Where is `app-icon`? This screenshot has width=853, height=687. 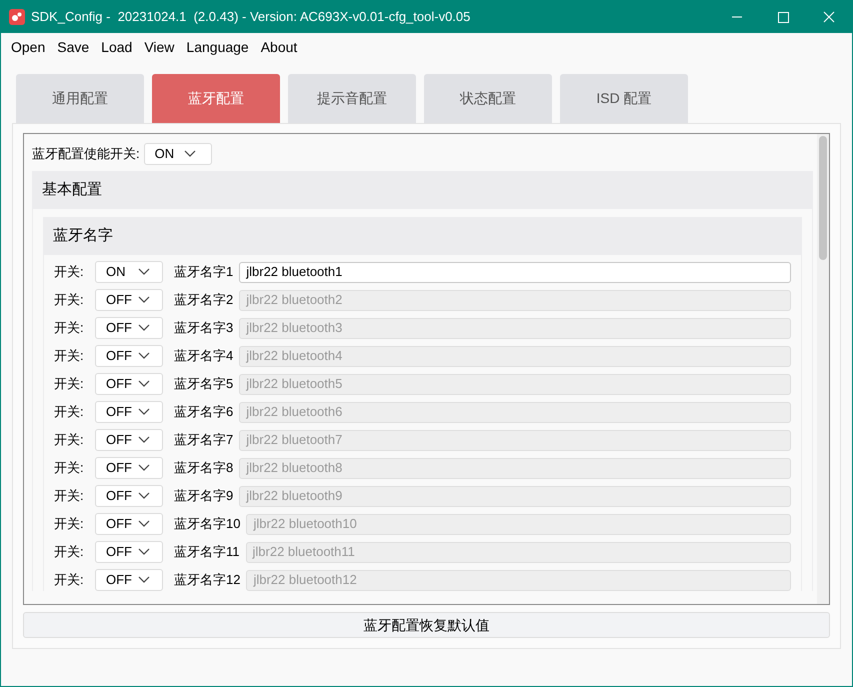 app-icon is located at coordinates (17, 17).